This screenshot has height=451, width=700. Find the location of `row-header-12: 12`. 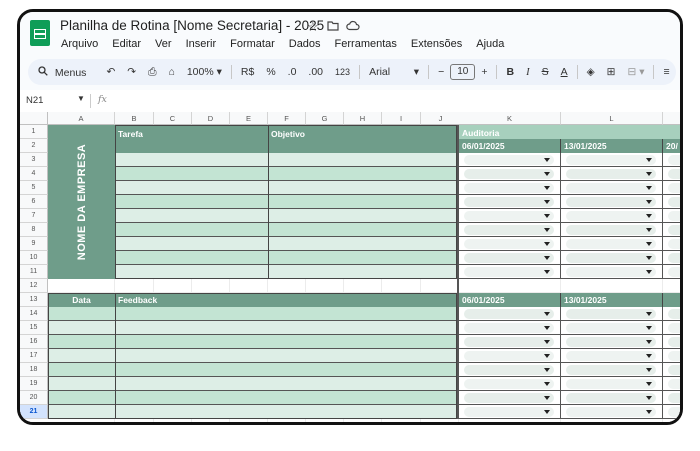

row-header-12: 12 is located at coordinates (34, 286).